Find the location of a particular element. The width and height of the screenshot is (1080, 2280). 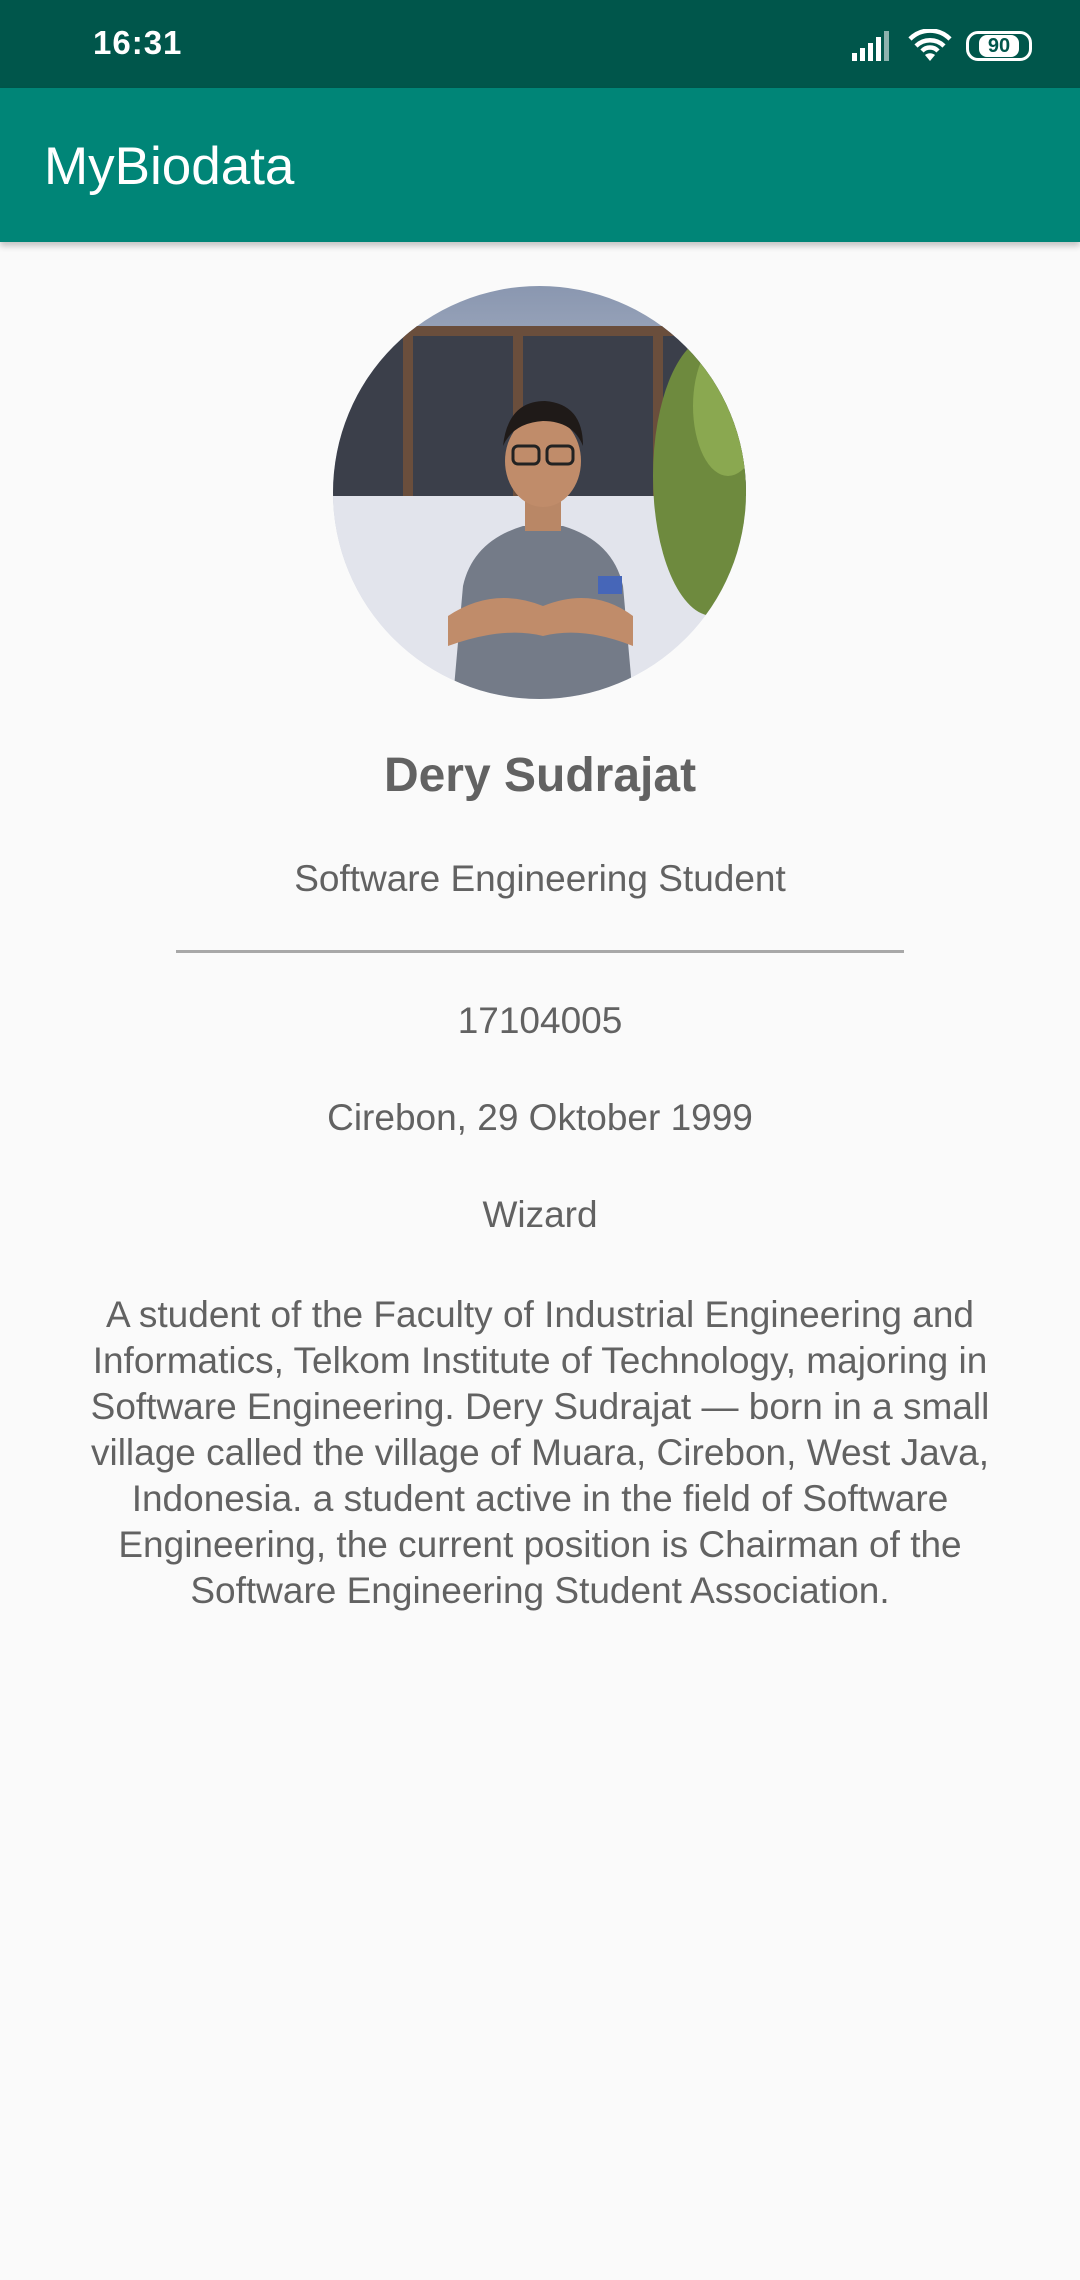

profile-role: Software Engineering Student is located at coordinates (540, 878).